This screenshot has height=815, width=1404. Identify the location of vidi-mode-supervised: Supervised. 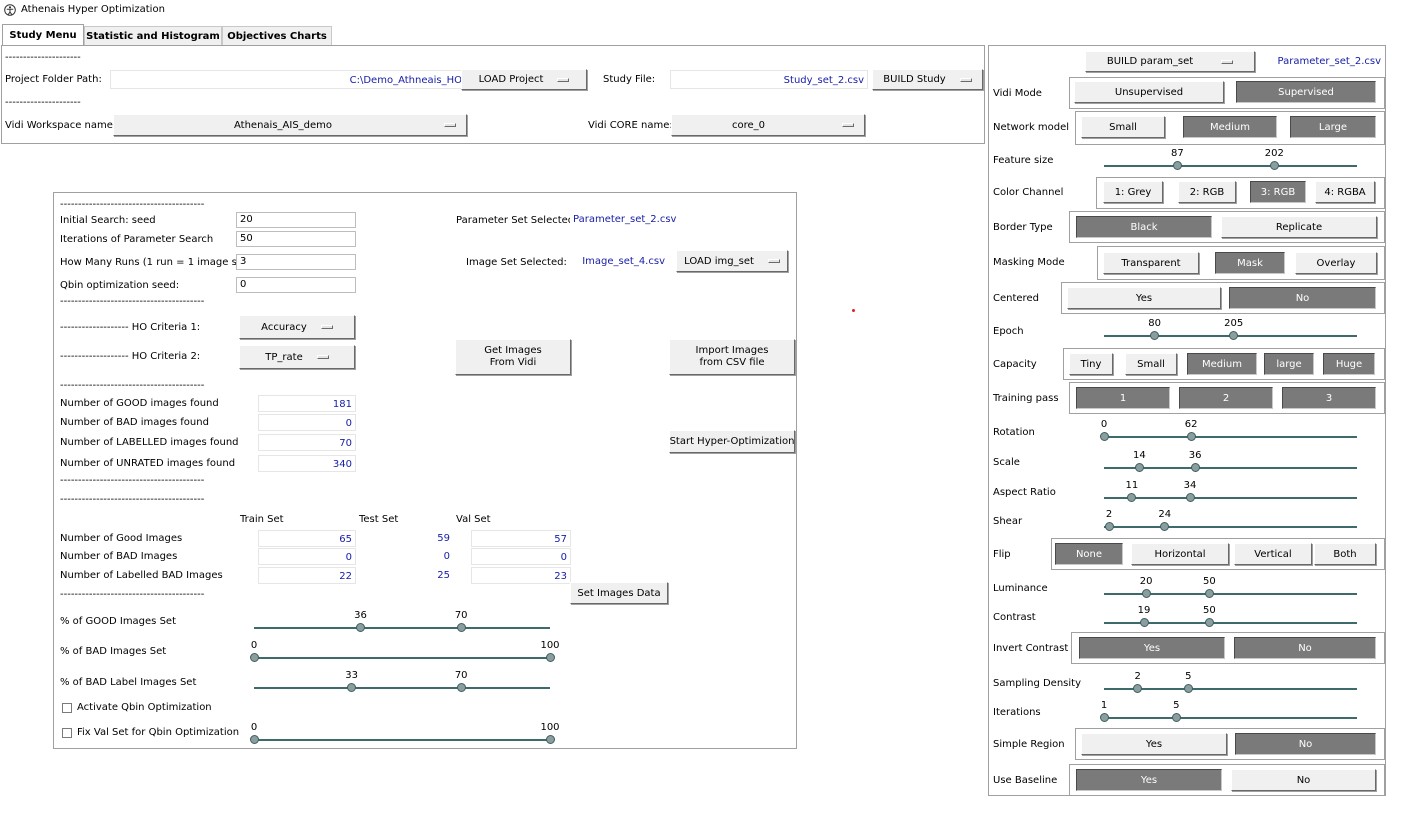
(1306, 92).